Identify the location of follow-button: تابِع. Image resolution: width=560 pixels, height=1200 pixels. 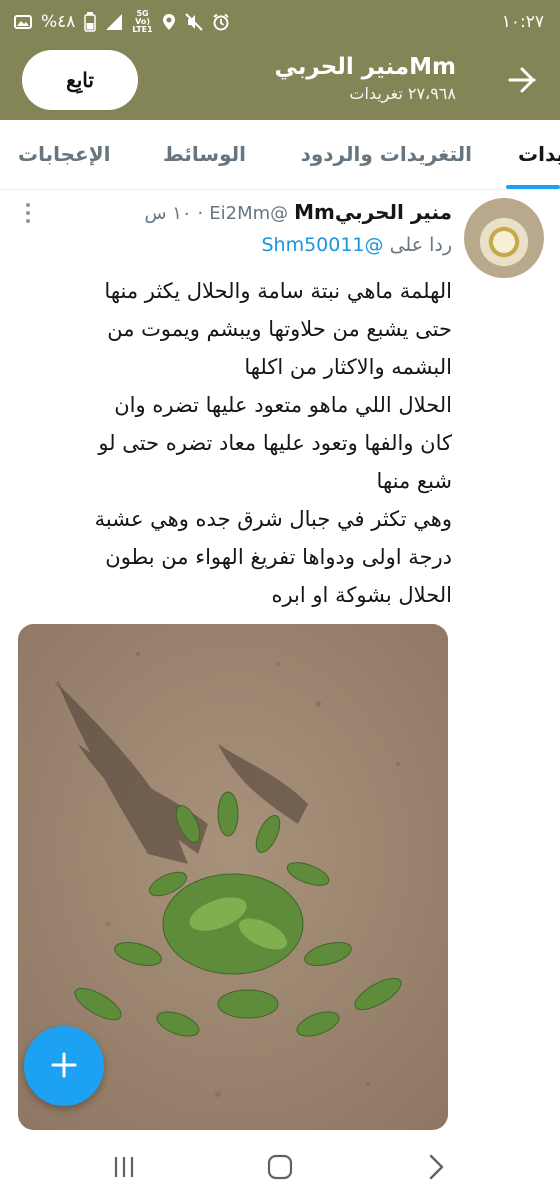
(80, 80).